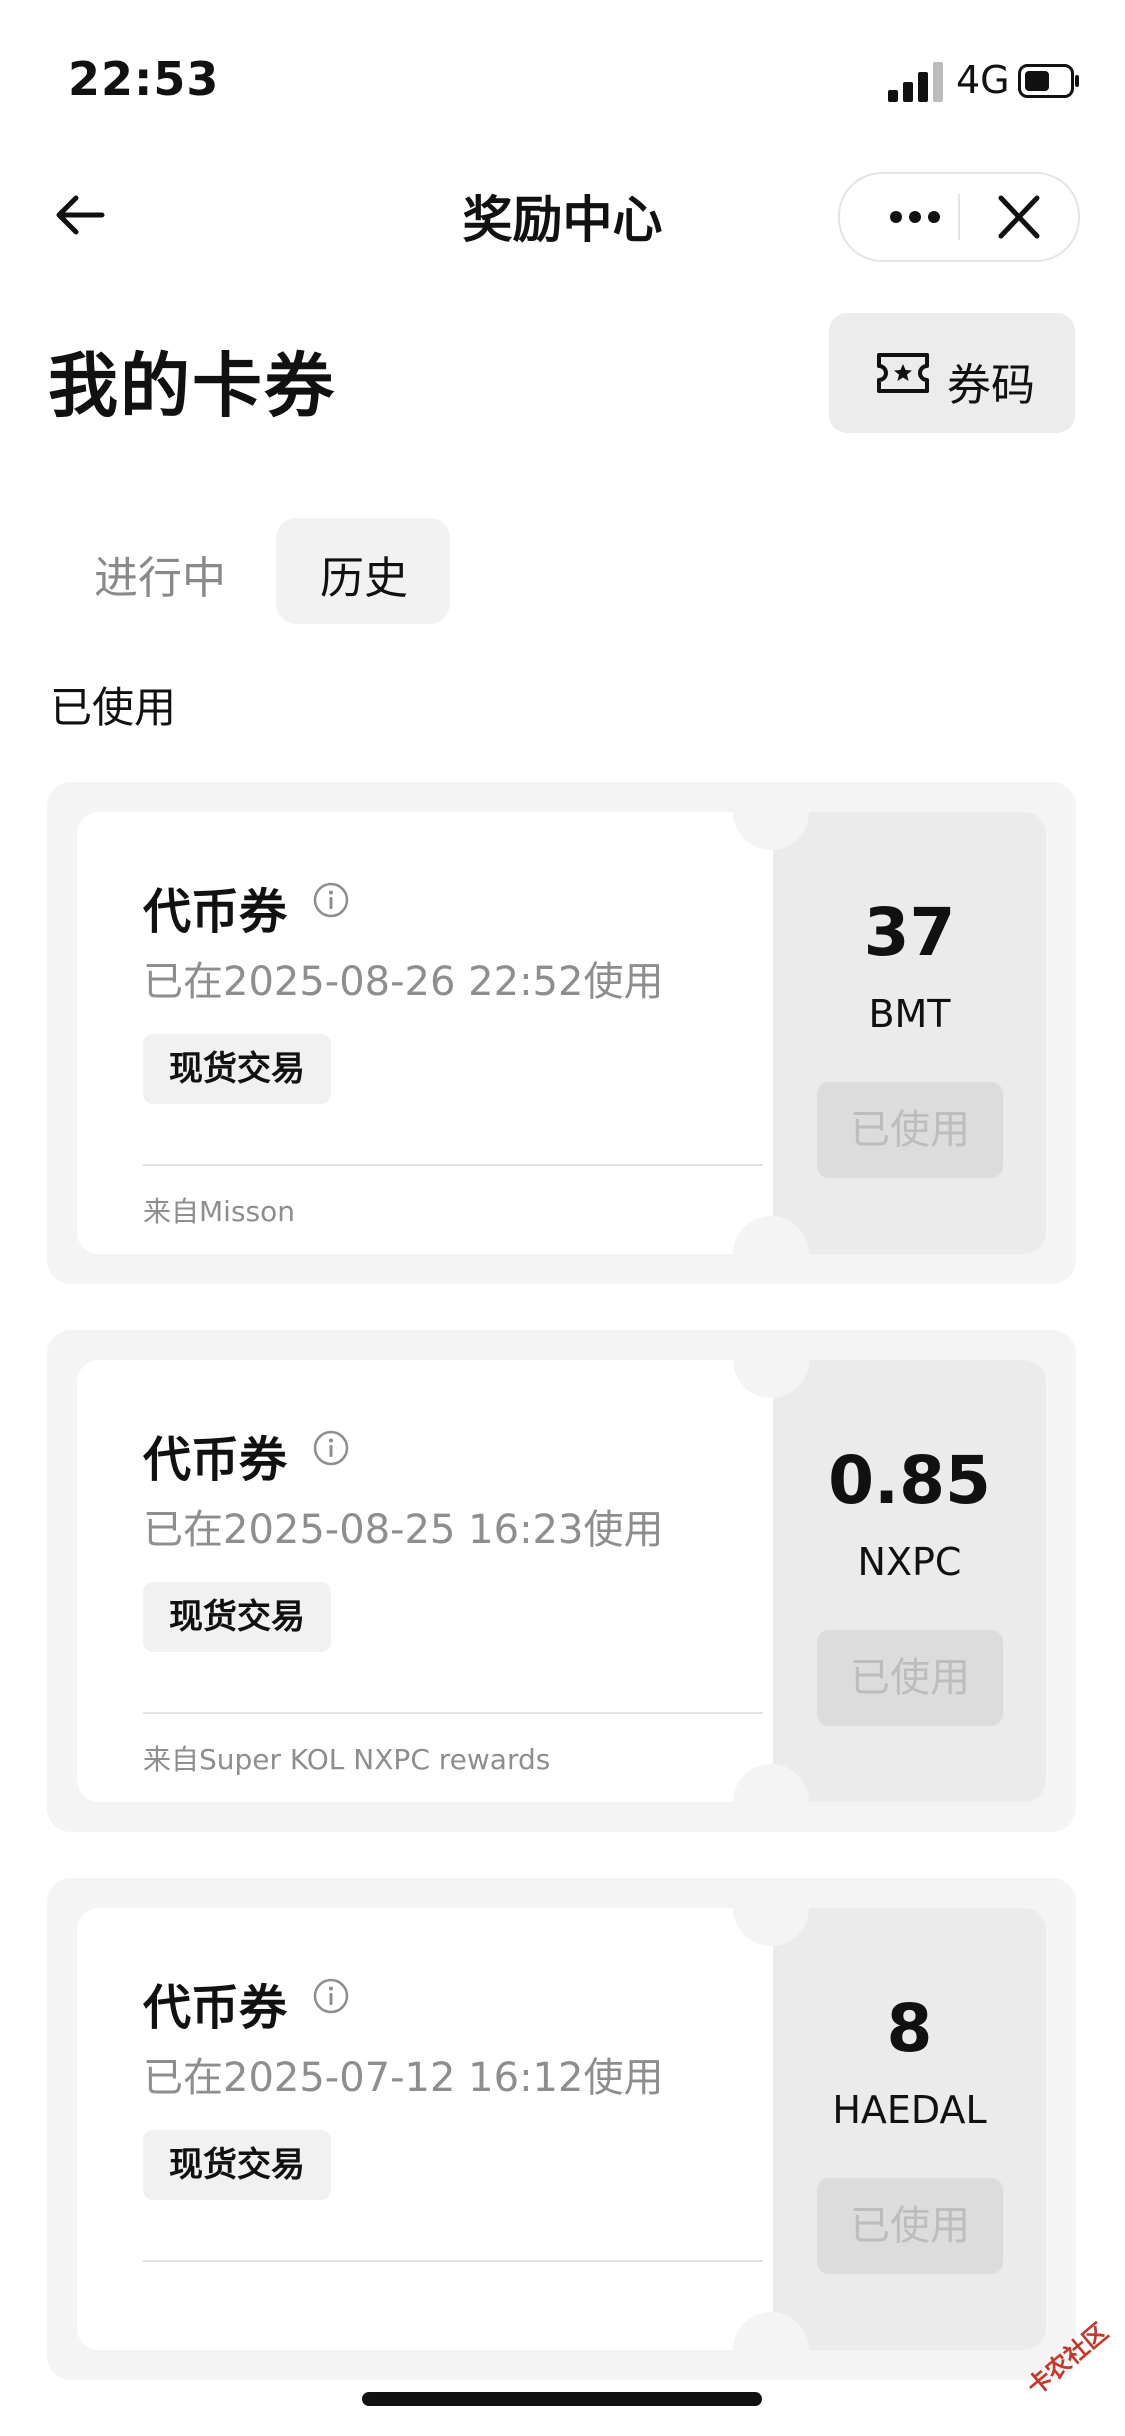 The image size is (1125, 2436). What do you see at coordinates (909, 1562) in the screenshot?
I see `coupon-token-symbol: NXPC` at bounding box center [909, 1562].